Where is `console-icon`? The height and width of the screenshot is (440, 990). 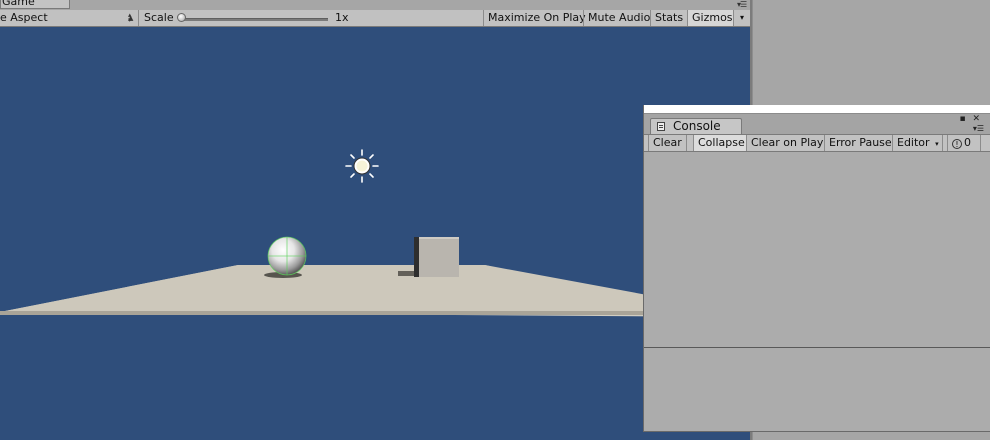 console-icon is located at coordinates (661, 126).